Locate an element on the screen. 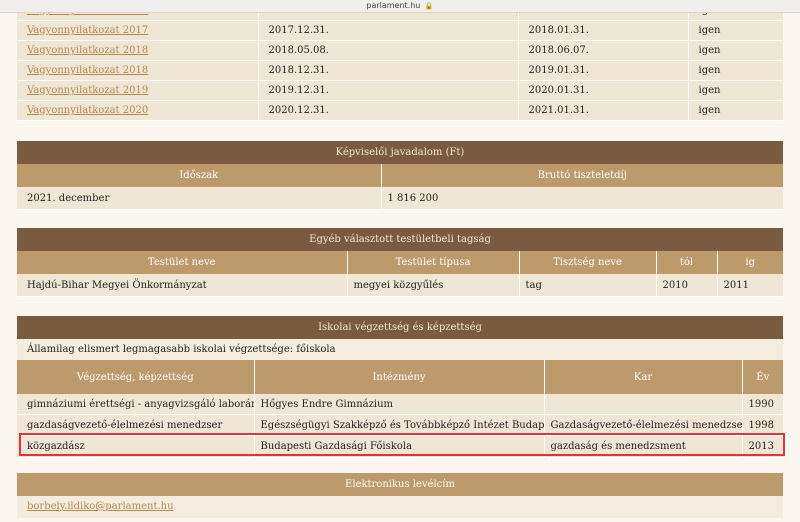  column-header: Kar is located at coordinates (643, 377).